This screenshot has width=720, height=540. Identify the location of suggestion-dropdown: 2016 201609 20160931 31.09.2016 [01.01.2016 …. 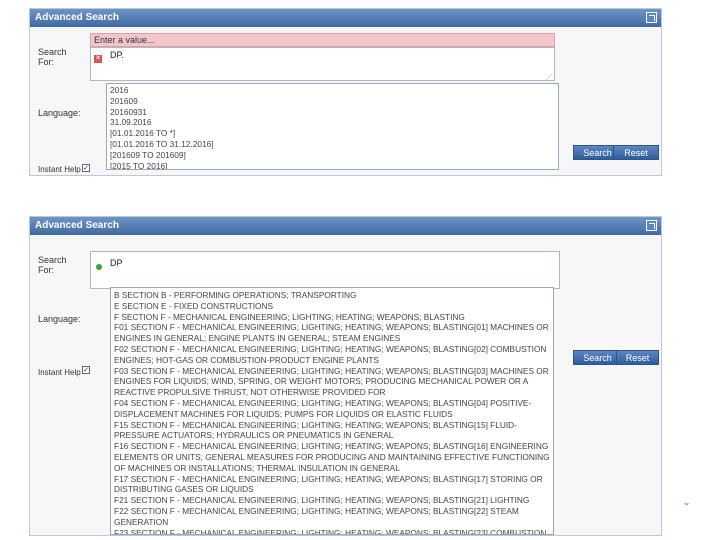
(332, 126).